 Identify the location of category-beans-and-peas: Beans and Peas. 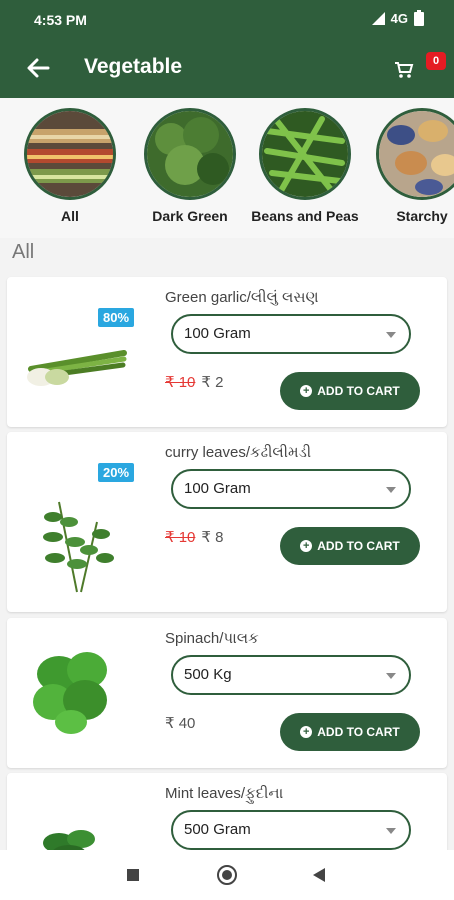
(305, 166).